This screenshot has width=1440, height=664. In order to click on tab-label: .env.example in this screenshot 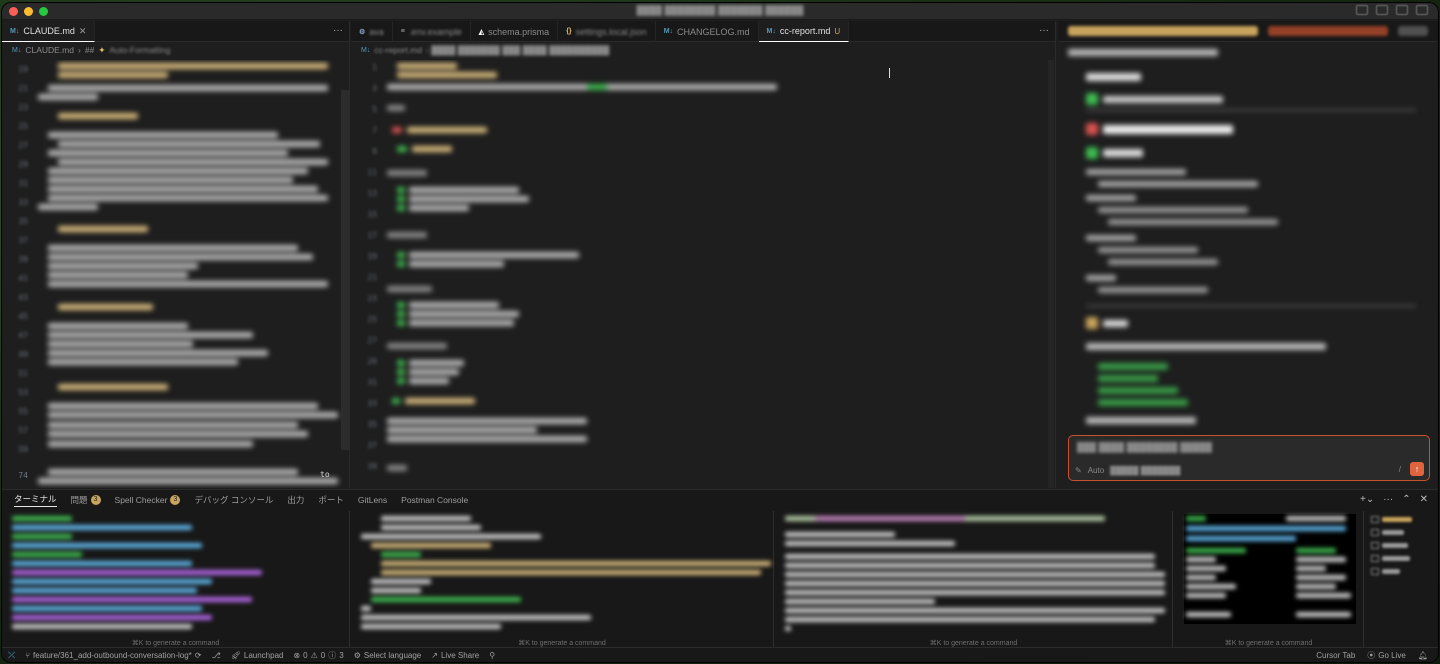, I will do `click(435, 31)`.